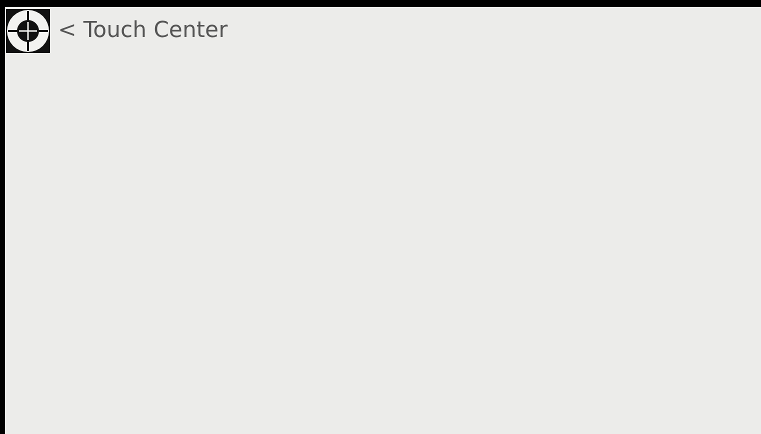 Image resolution: width=761 pixels, height=434 pixels. I want to click on crosshair-icon, so click(28, 31).